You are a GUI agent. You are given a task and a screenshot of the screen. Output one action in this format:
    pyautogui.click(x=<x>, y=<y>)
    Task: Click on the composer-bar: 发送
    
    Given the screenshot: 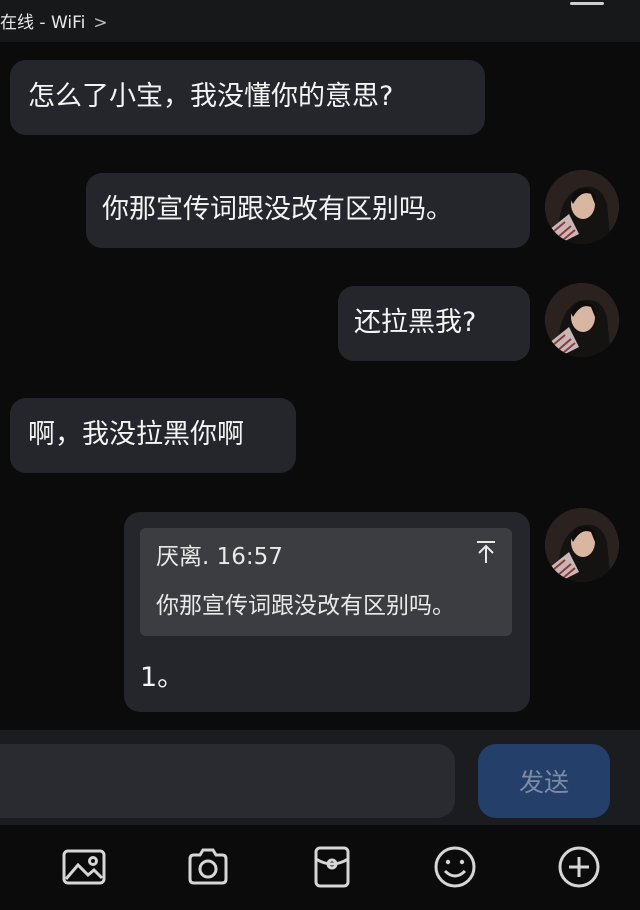 What is the action you would take?
    pyautogui.click(x=320, y=777)
    